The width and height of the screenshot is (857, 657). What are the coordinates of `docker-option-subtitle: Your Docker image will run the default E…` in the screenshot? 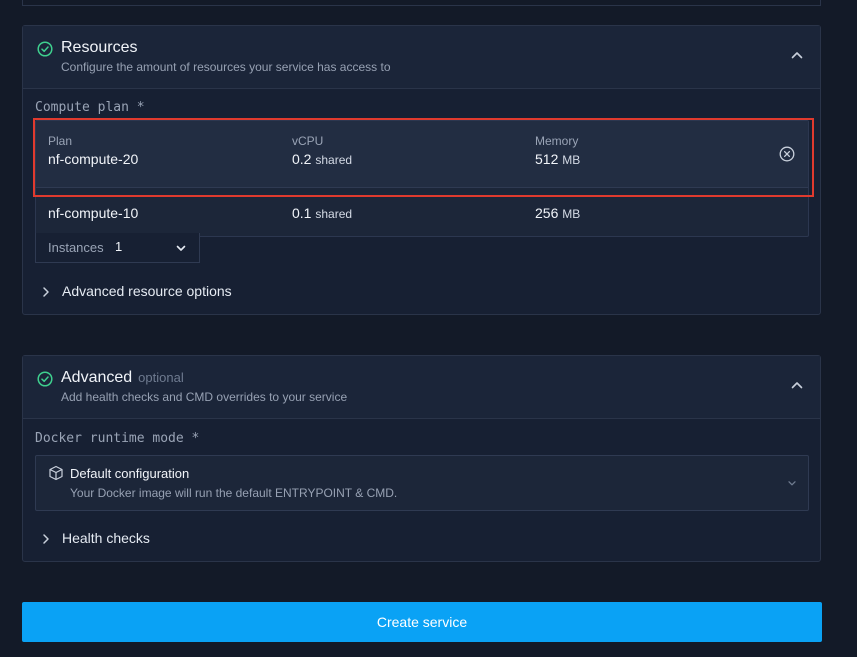 It's located at (234, 493).